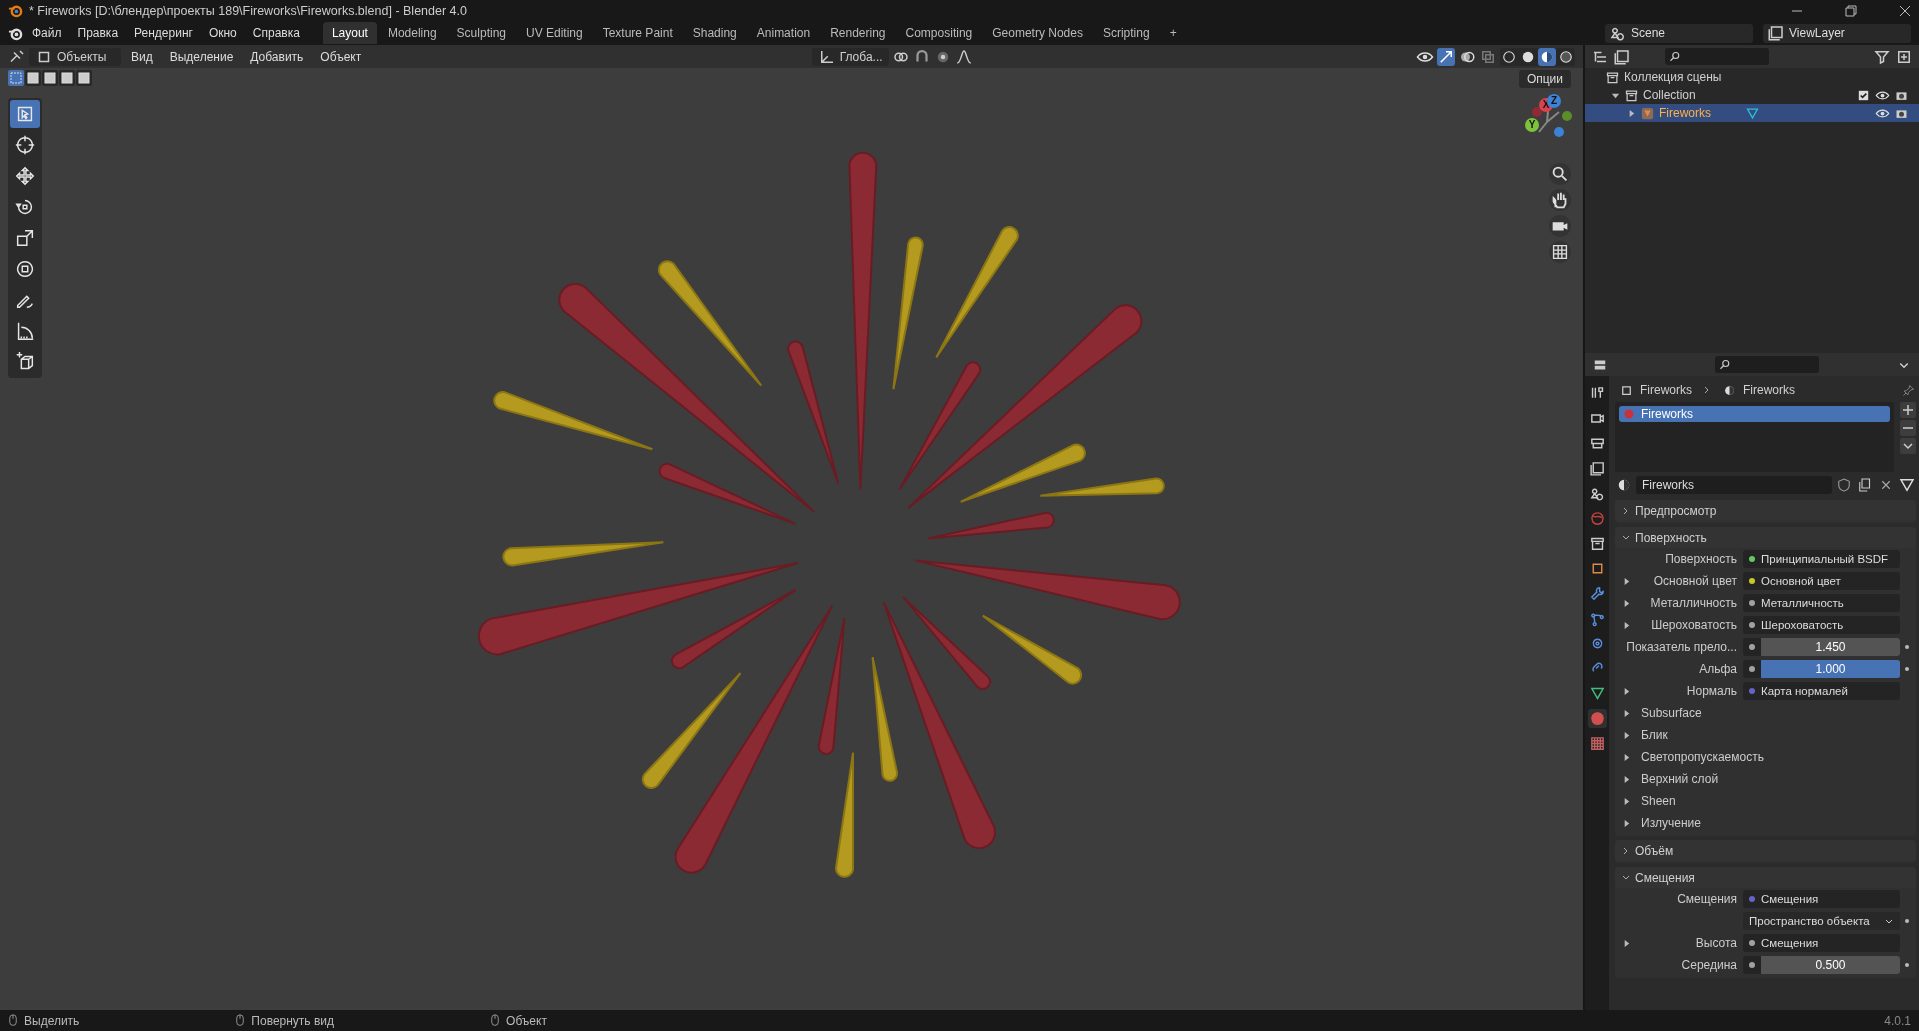  Describe the element at coordinates (15, 10) in the screenshot. I see `blender-logo-icon` at that location.